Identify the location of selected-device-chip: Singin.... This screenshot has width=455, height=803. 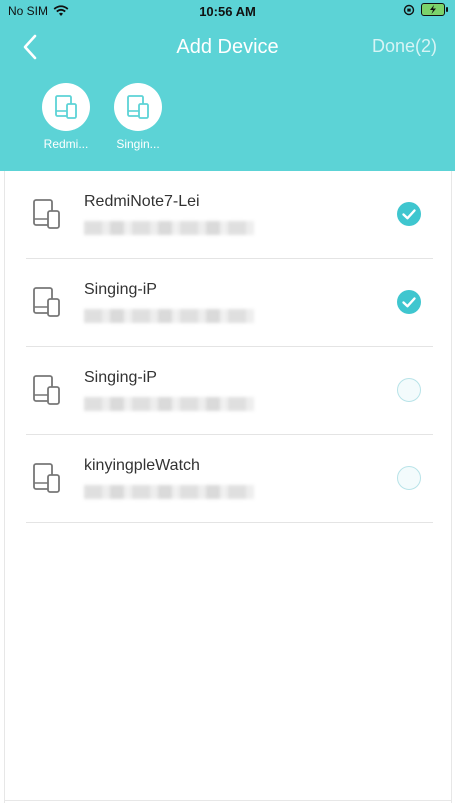
(138, 117).